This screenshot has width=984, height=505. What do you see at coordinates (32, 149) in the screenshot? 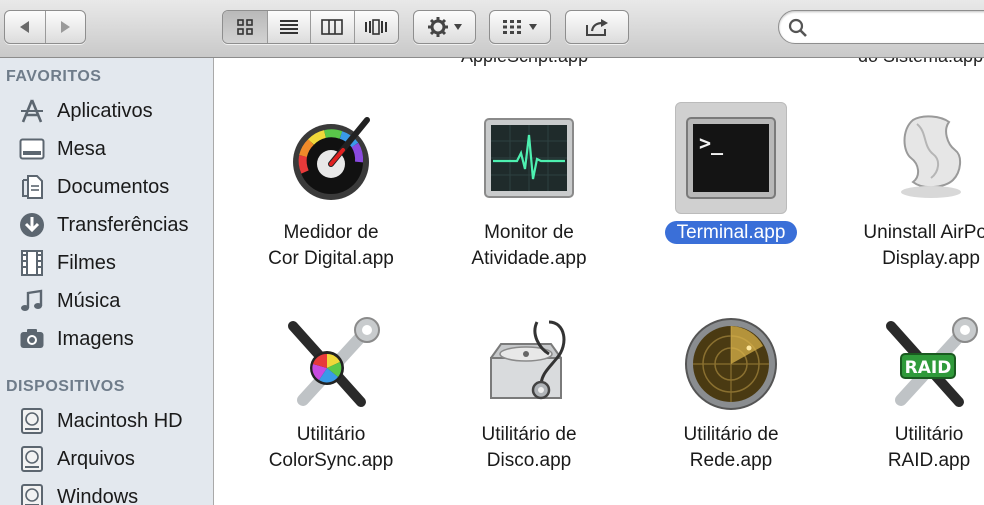
I see `desktop-icon` at bounding box center [32, 149].